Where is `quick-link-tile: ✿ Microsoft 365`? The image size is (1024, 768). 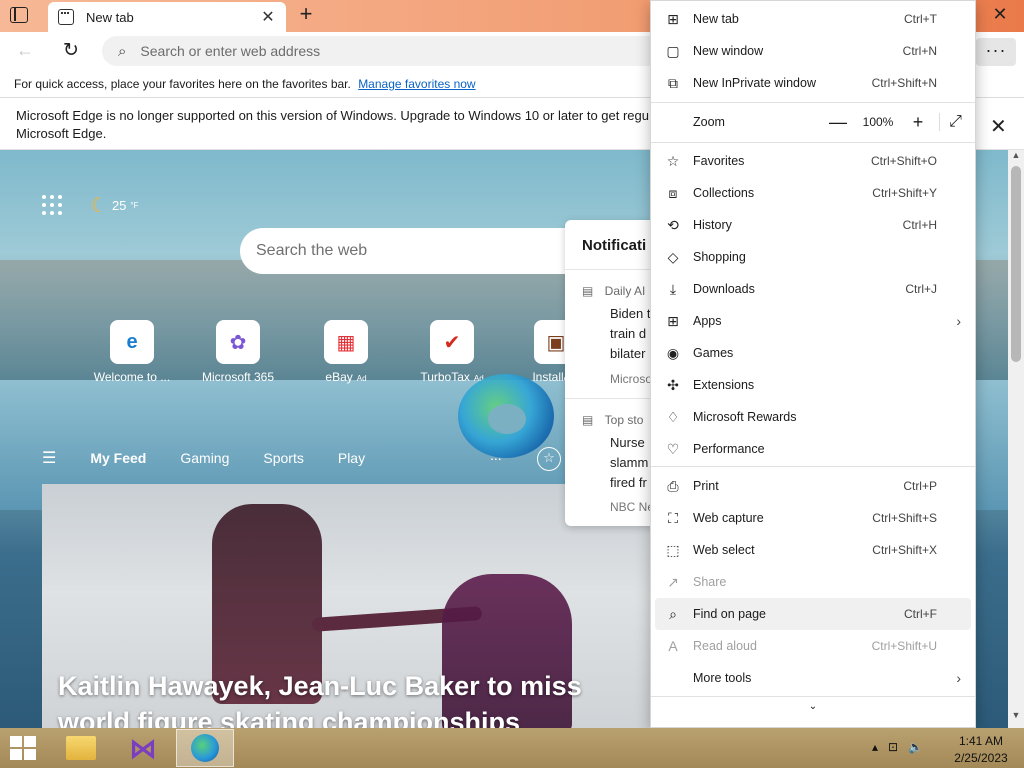 quick-link-tile: ✿ Microsoft 365 is located at coordinates (238, 352).